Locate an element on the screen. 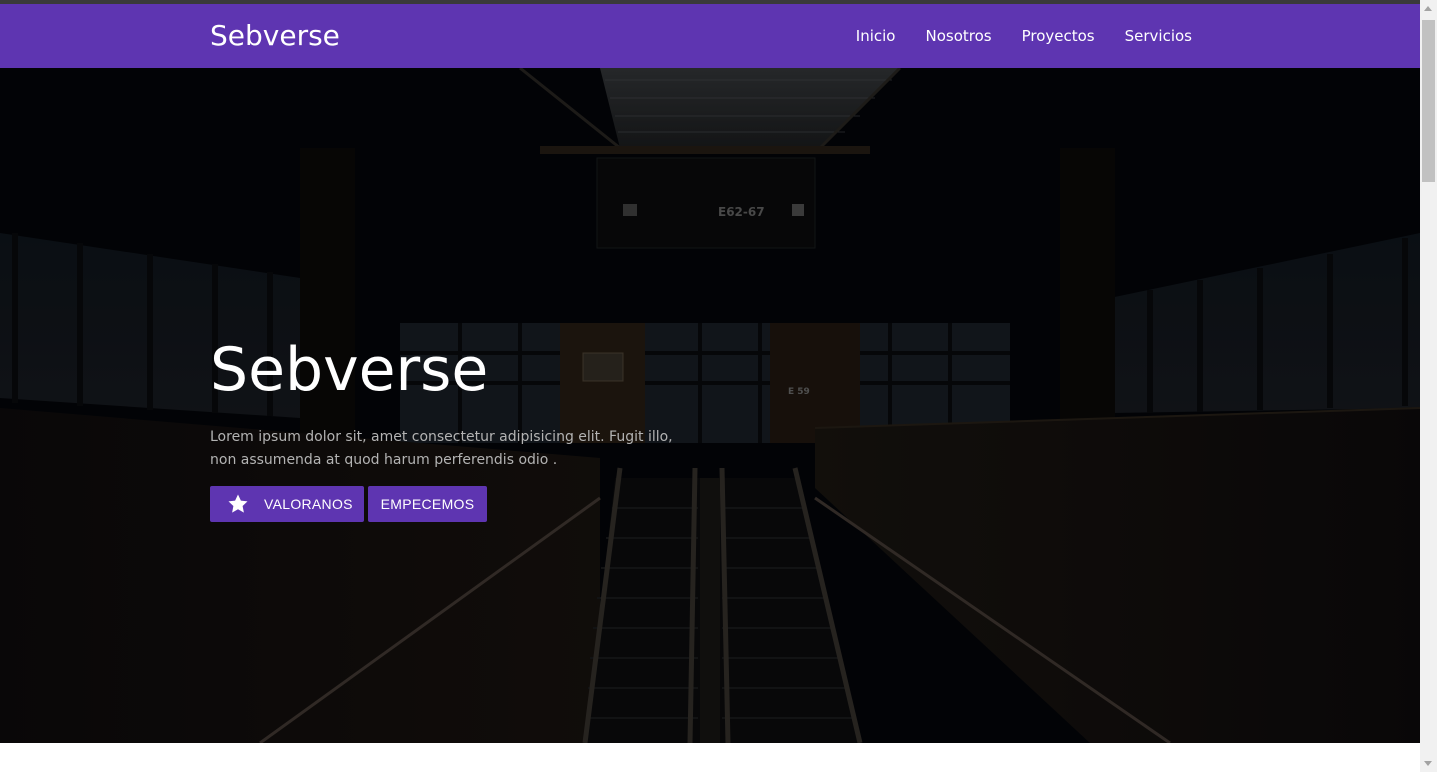  nav-link-nosotros: Nosotros is located at coordinates (958, 36).